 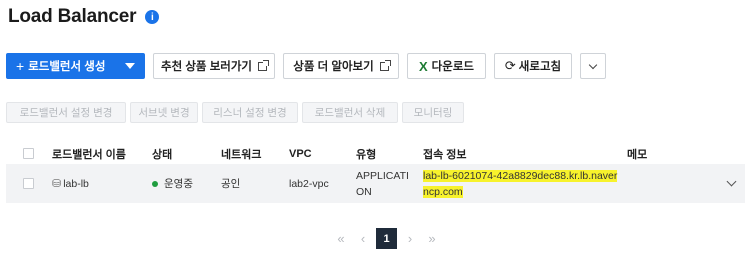 I want to click on row-expand-toggle, so click(x=731, y=183).